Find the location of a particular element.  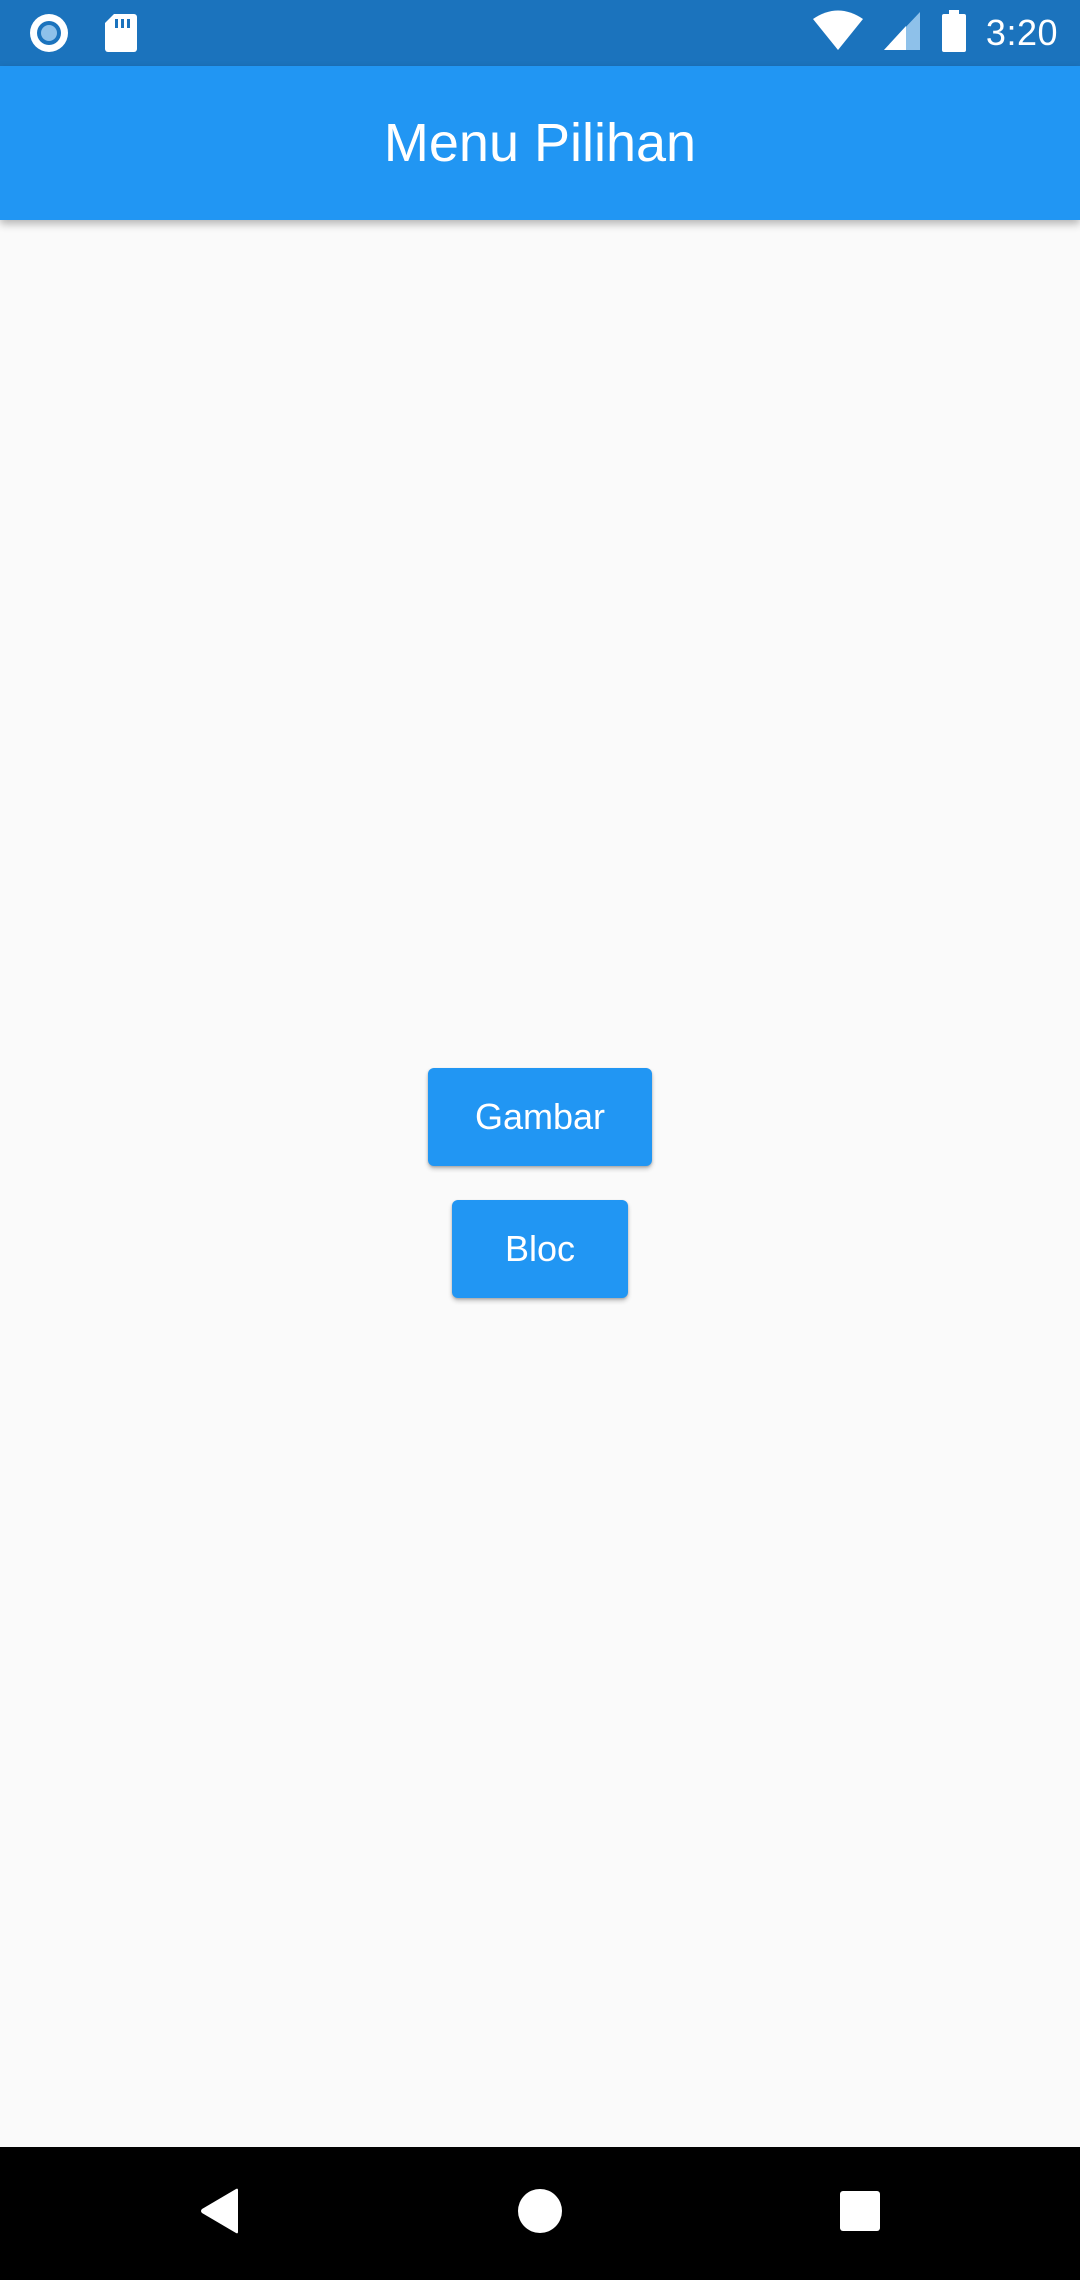

app-bar: Menu Pilihan is located at coordinates (540, 143).